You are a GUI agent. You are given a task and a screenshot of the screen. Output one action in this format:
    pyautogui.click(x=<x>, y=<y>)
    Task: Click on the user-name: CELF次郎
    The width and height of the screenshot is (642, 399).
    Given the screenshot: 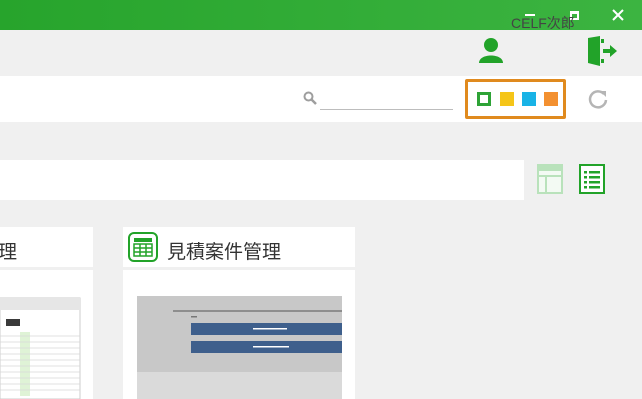 What is the action you would take?
    pyautogui.click(x=543, y=23)
    